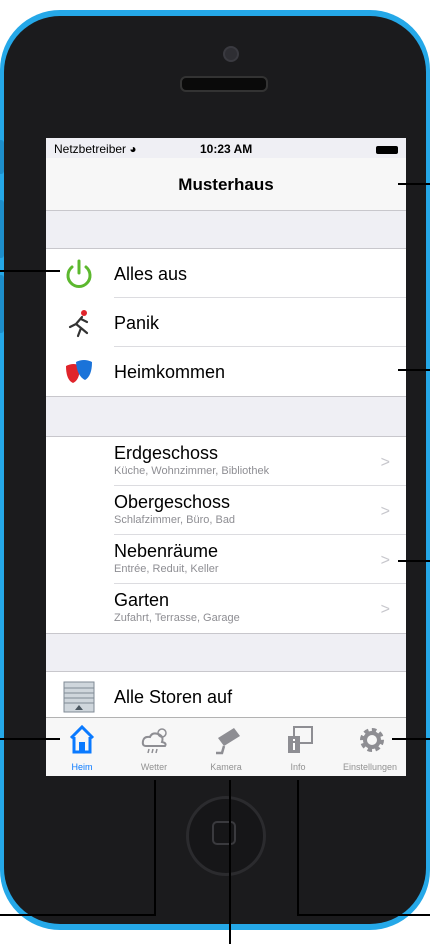  Describe the element at coordinates (166, 453) in the screenshot. I see `room-label: Erdgeschoss` at that location.